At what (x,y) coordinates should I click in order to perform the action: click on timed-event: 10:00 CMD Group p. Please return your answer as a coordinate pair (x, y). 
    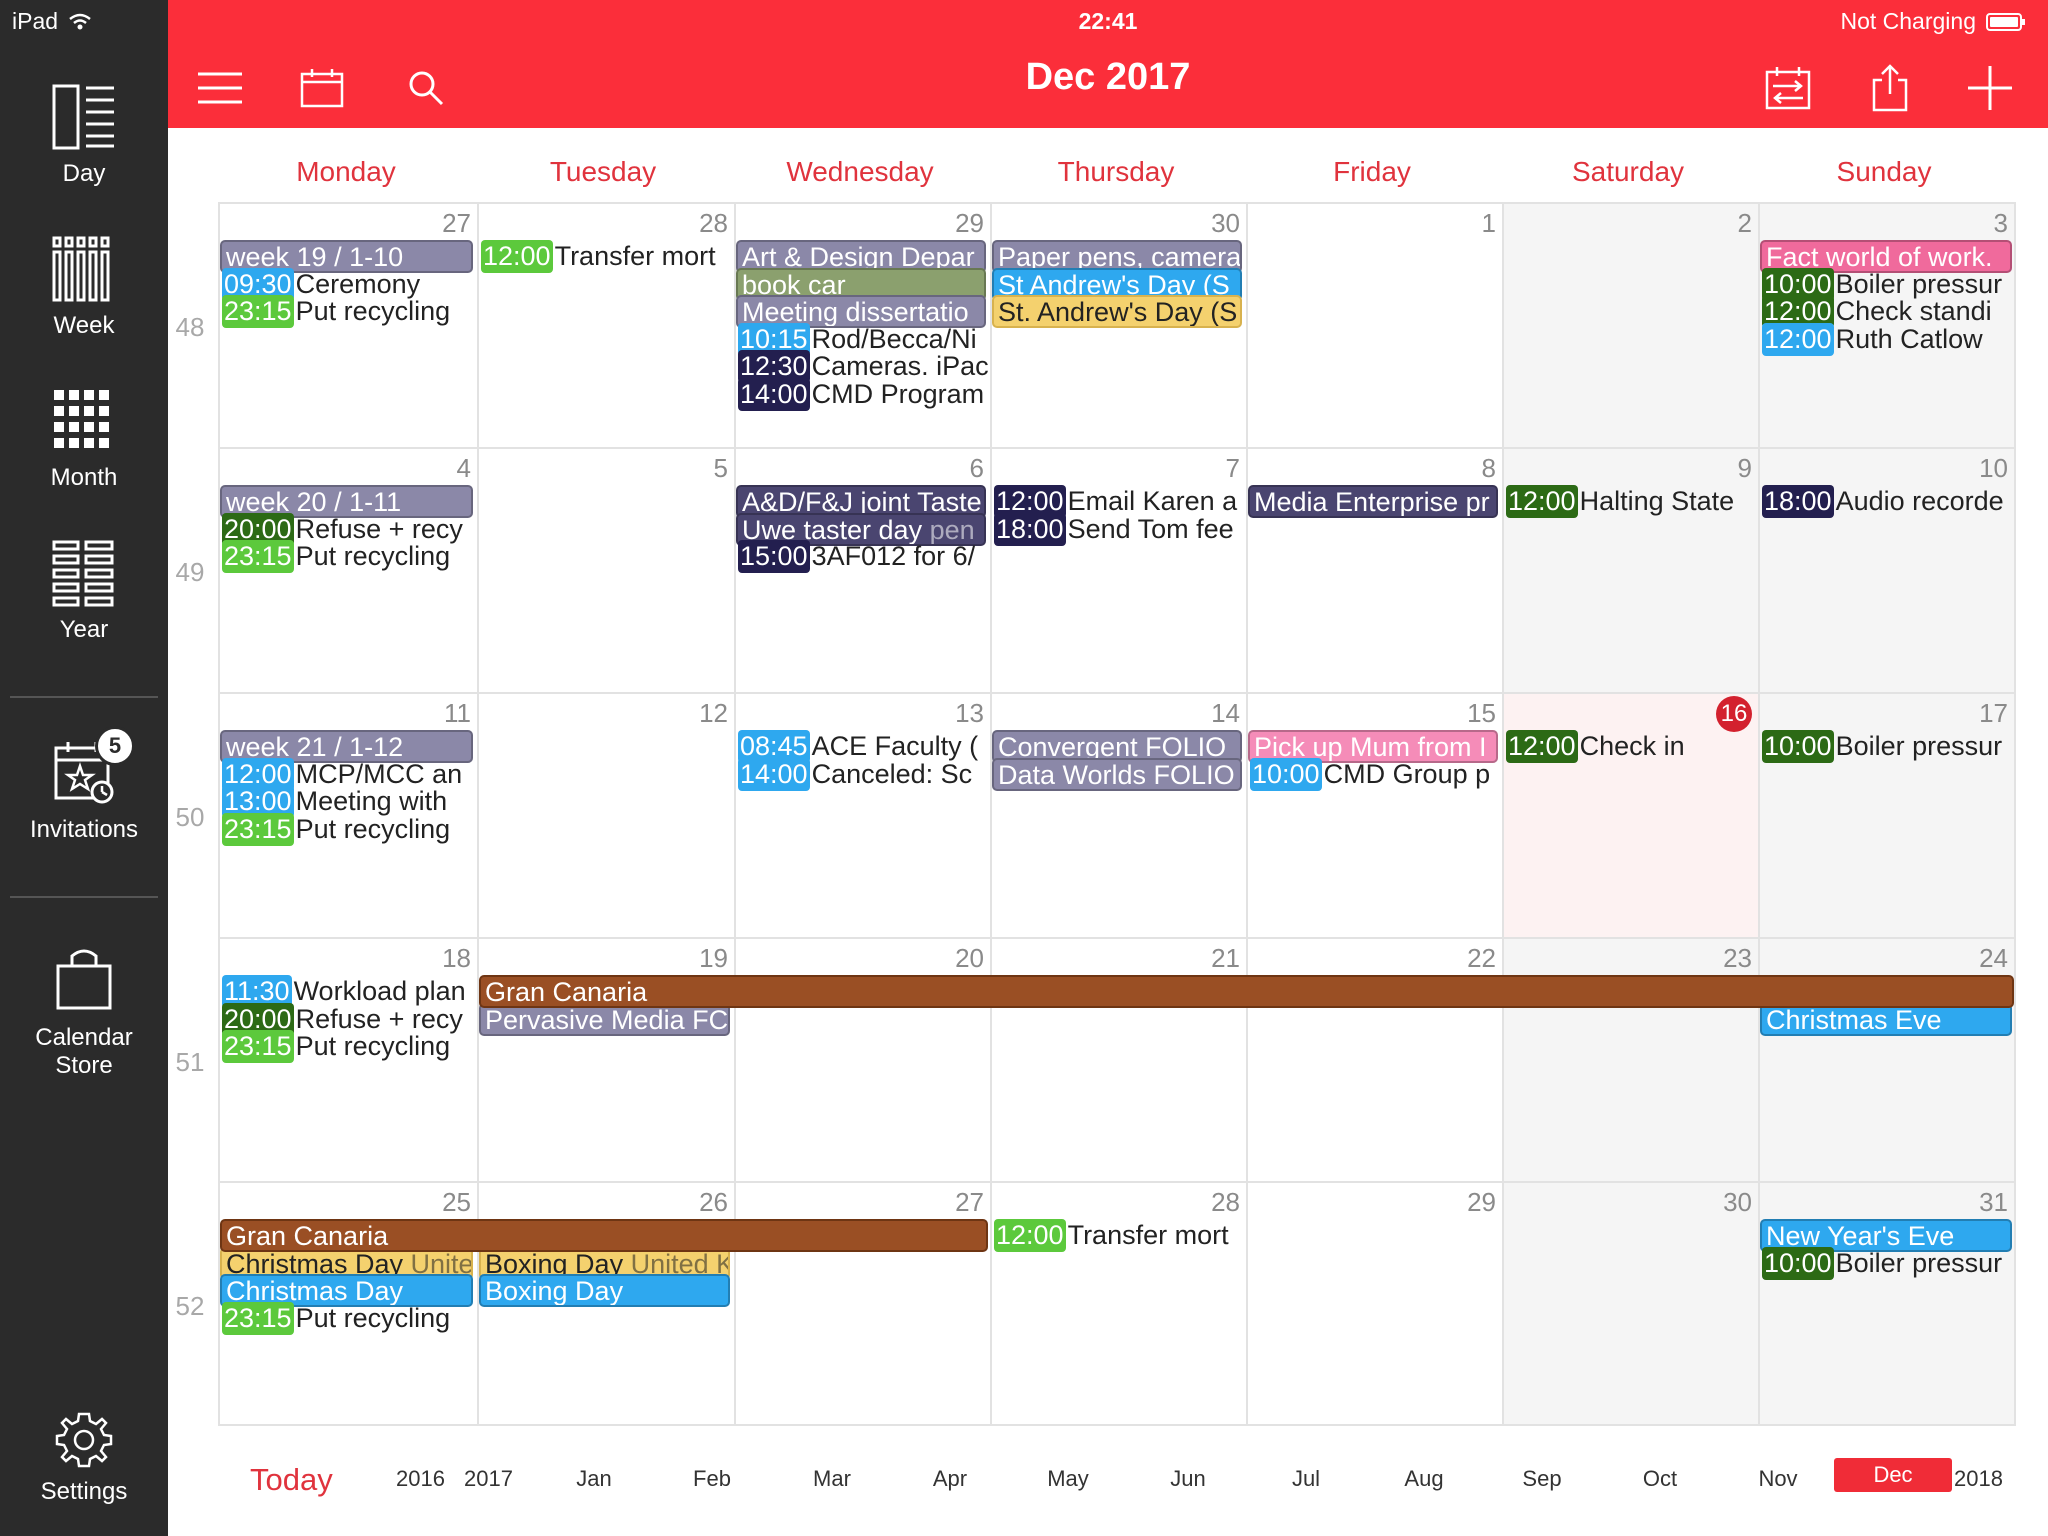
    Looking at the image, I should click on (1375, 774).